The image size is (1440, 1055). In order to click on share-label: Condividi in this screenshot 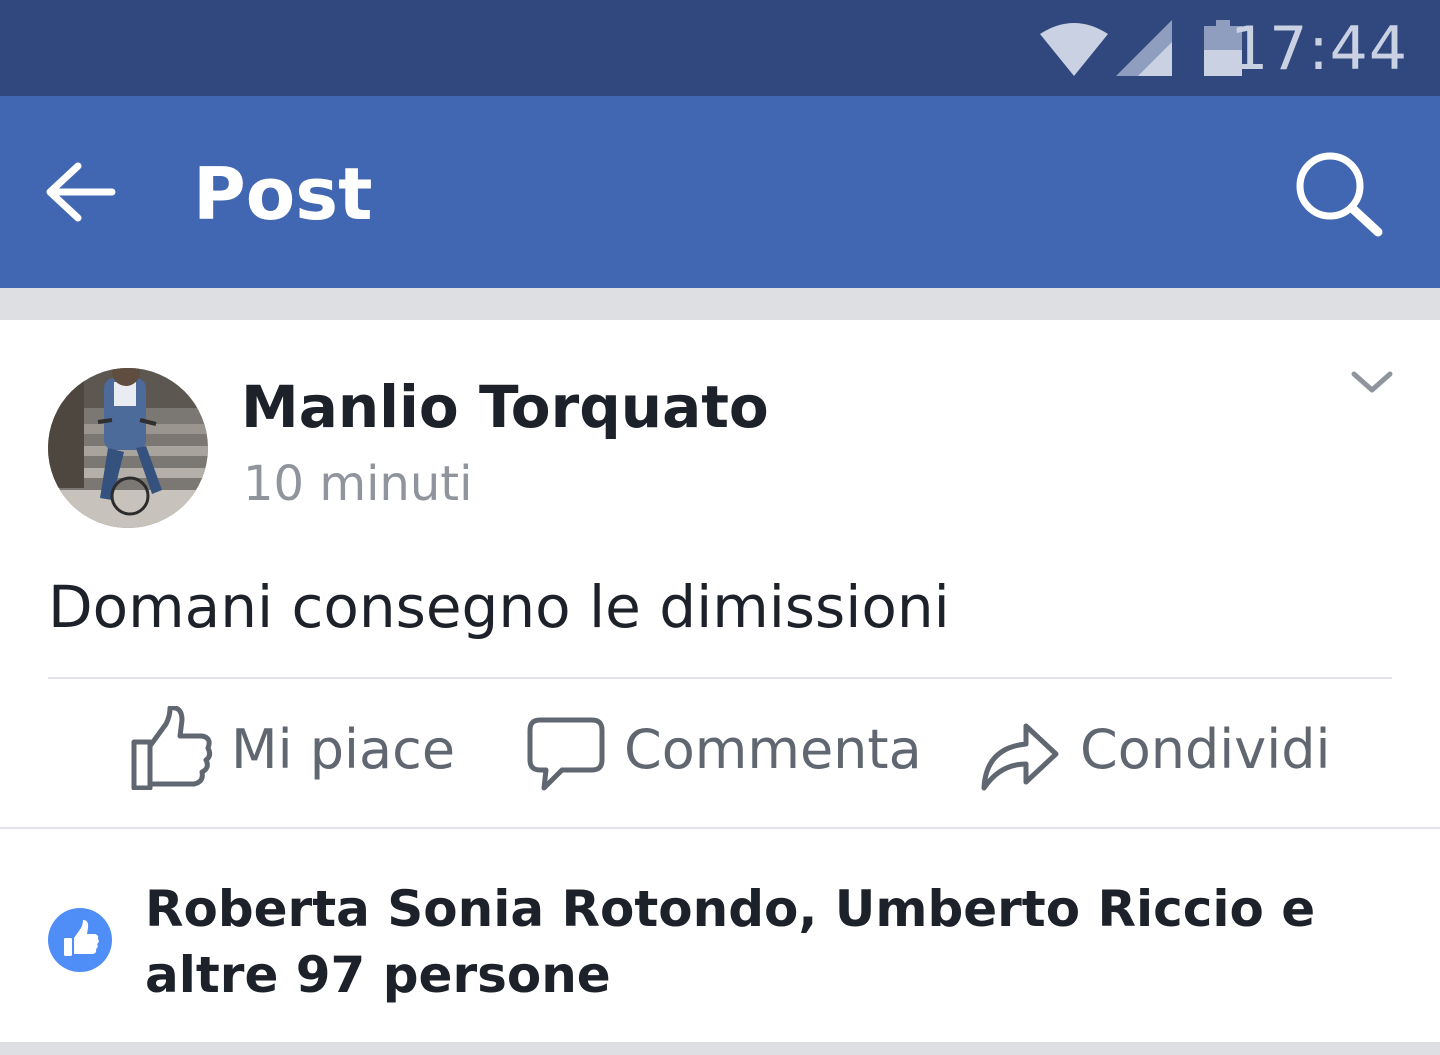, I will do `click(1205, 749)`.